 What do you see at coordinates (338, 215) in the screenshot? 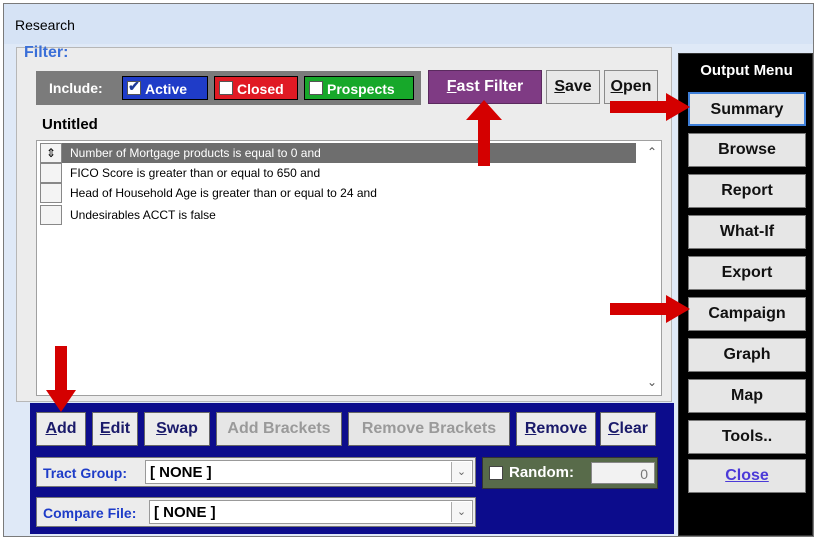
I see `list-item: Undesirables ACCT is false` at bounding box center [338, 215].